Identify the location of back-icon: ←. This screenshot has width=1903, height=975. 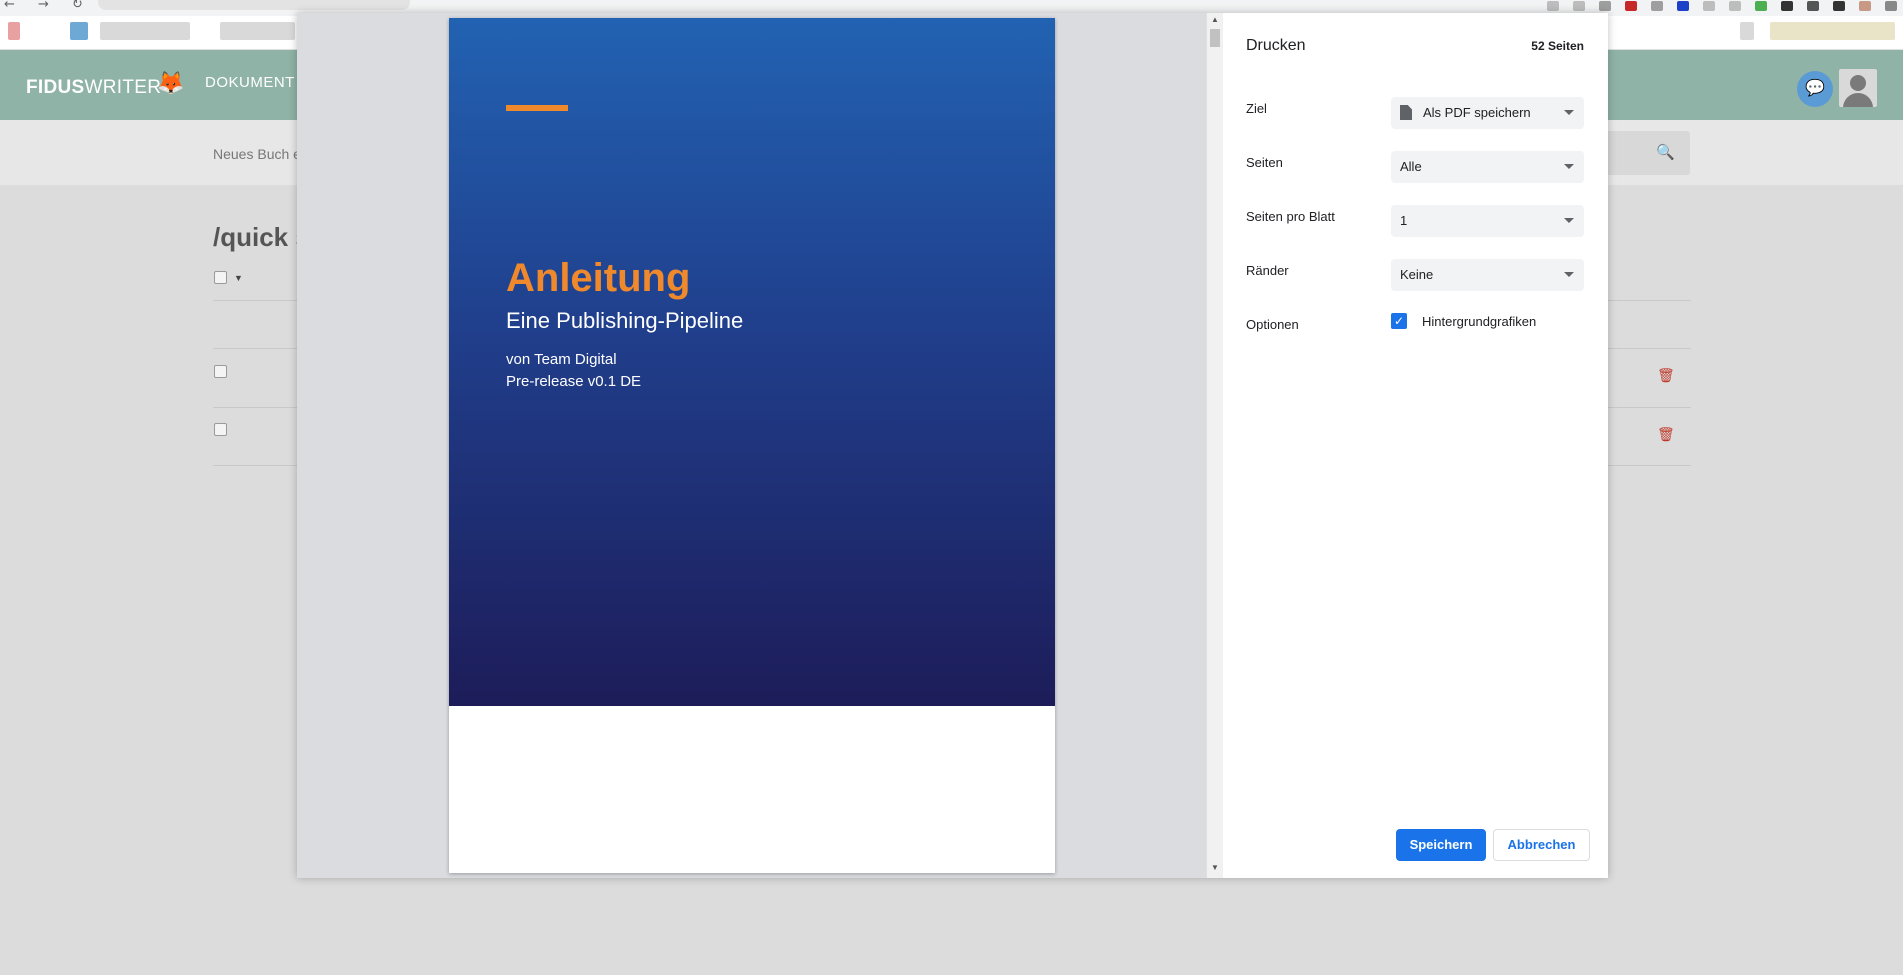
(9, 6).